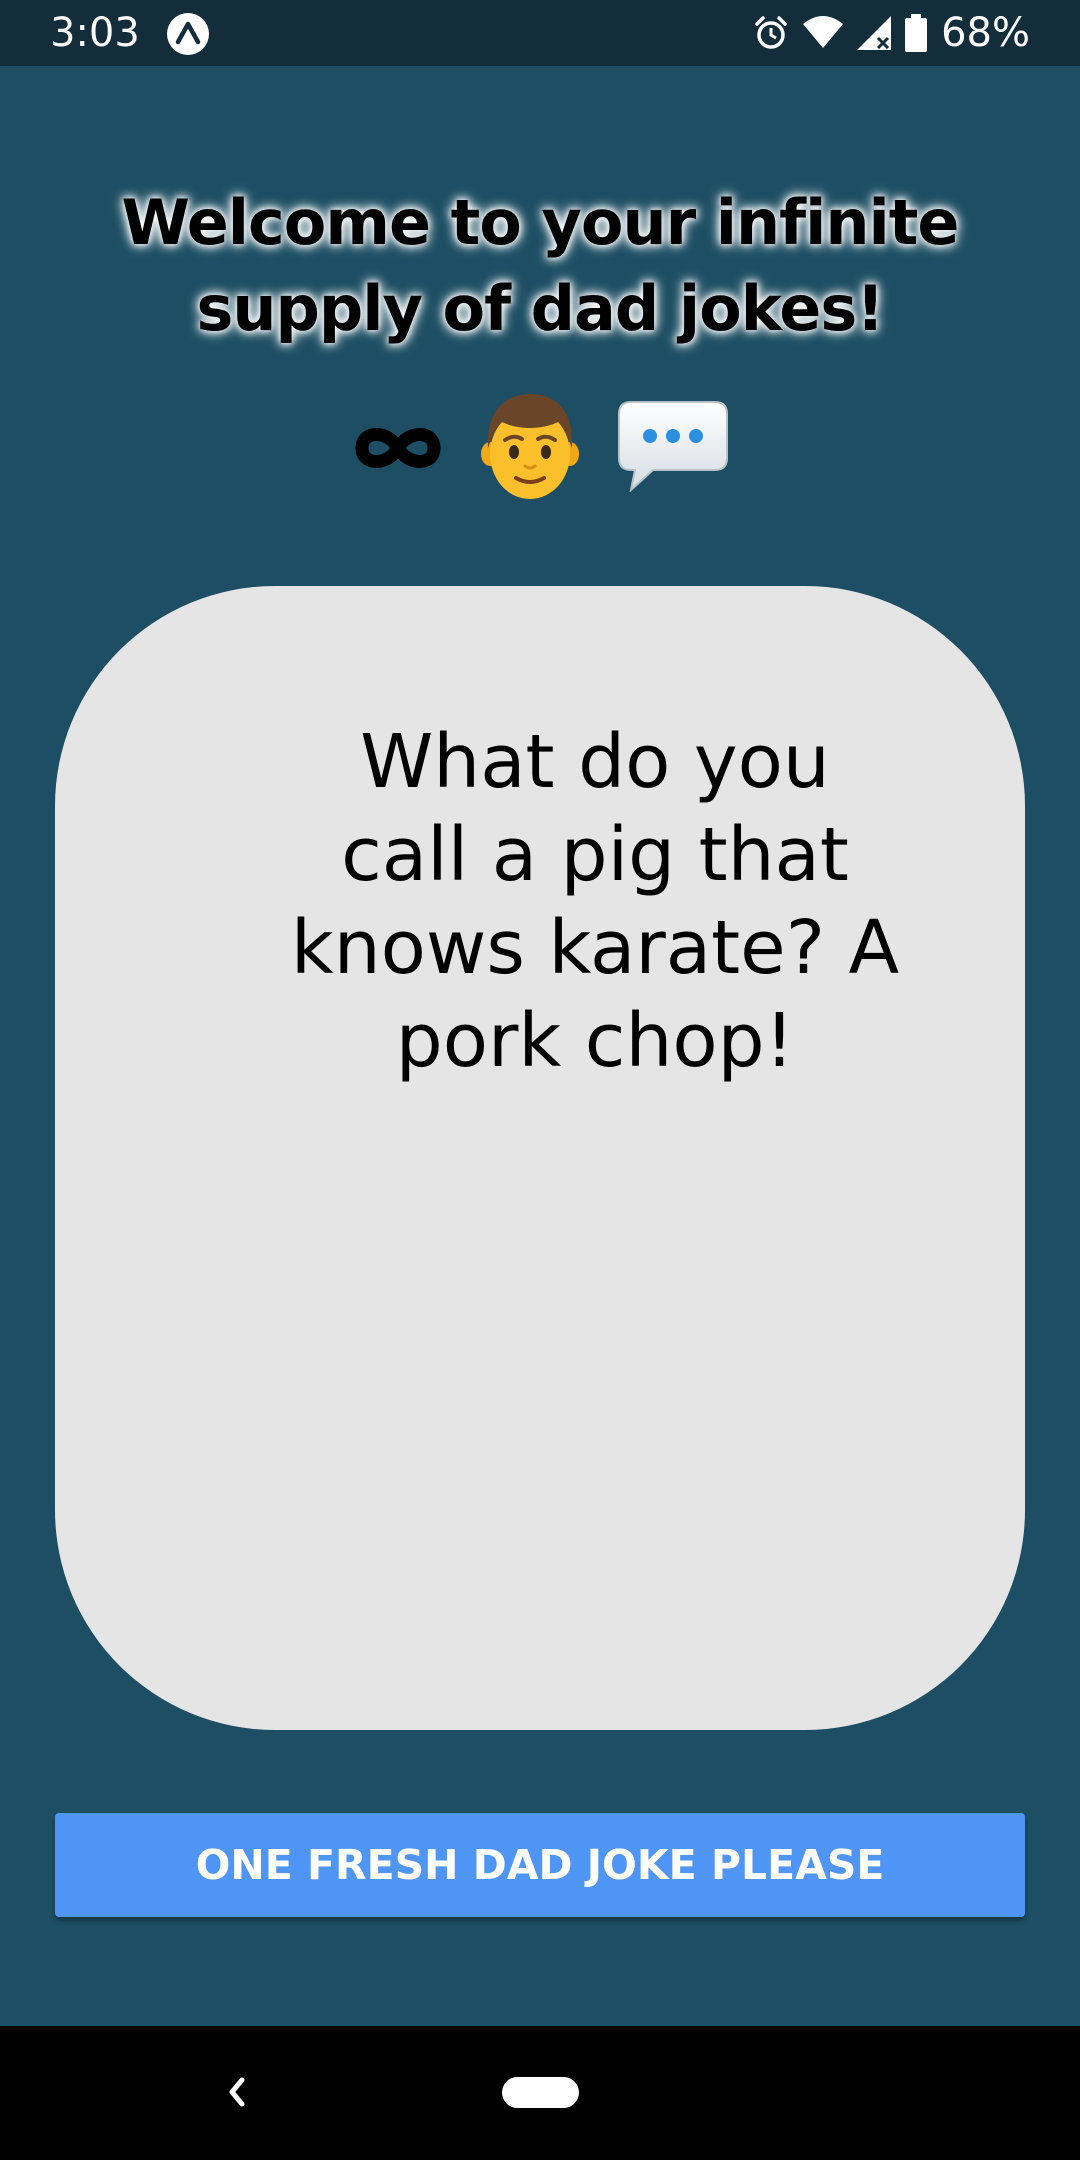 This screenshot has width=1080, height=2160. Describe the element at coordinates (916, 33) in the screenshot. I see `battery-icon` at that location.